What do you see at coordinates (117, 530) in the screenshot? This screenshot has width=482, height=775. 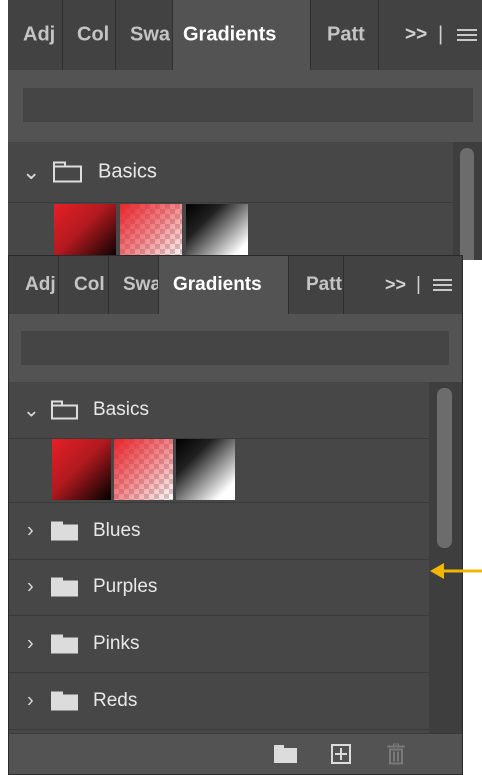 I see `group-label: Blues` at bounding box center [117, 530].